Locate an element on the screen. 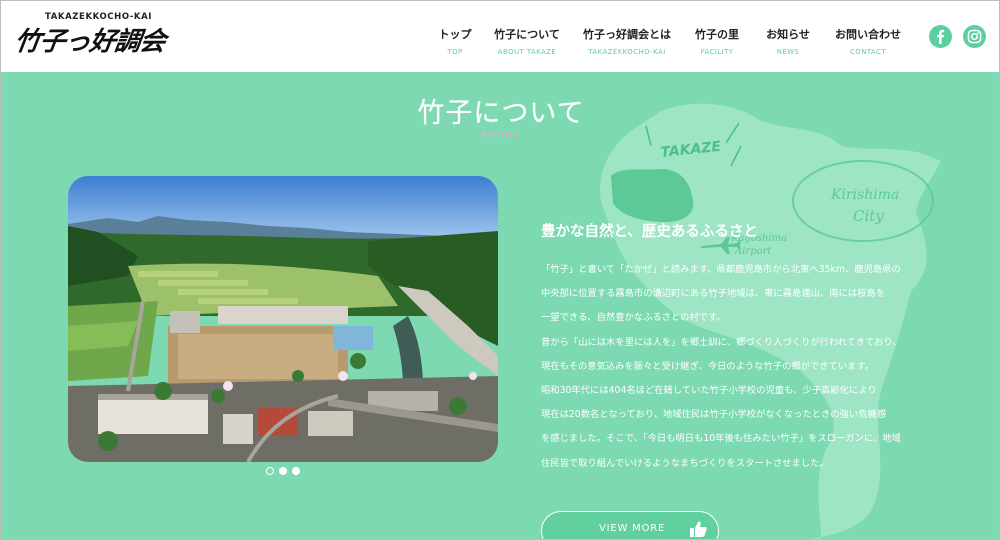 The height and width of the screenshot is (540, 1000). slider-pagination is located at coordinates (283, 471).